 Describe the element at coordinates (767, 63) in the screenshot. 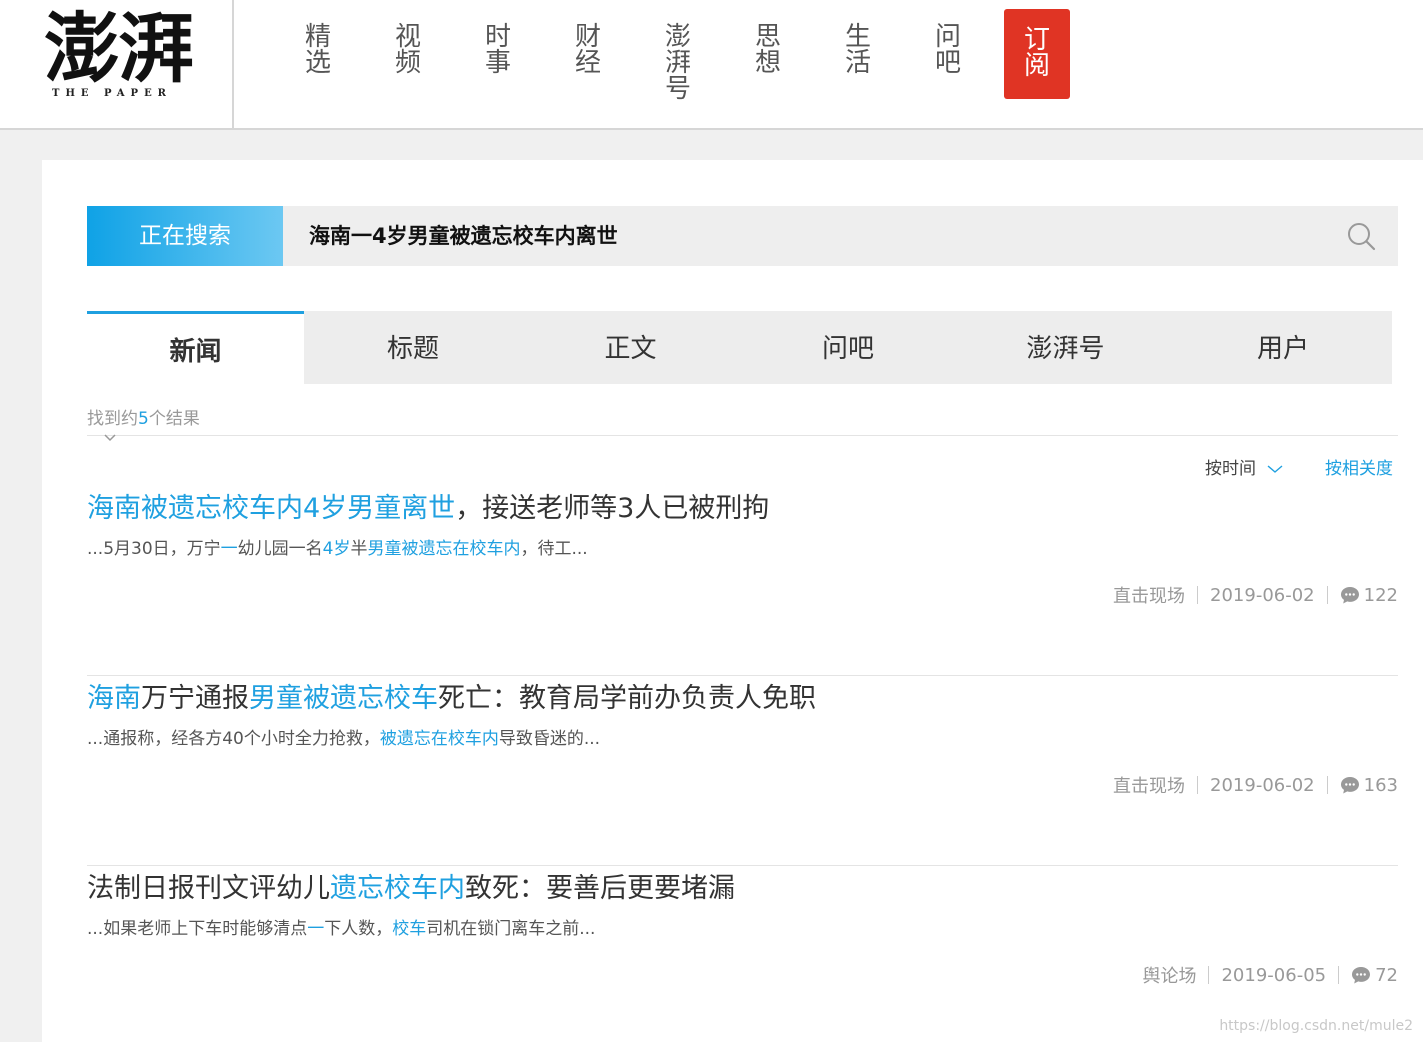

I see `nav-item-char: 想` at that location.